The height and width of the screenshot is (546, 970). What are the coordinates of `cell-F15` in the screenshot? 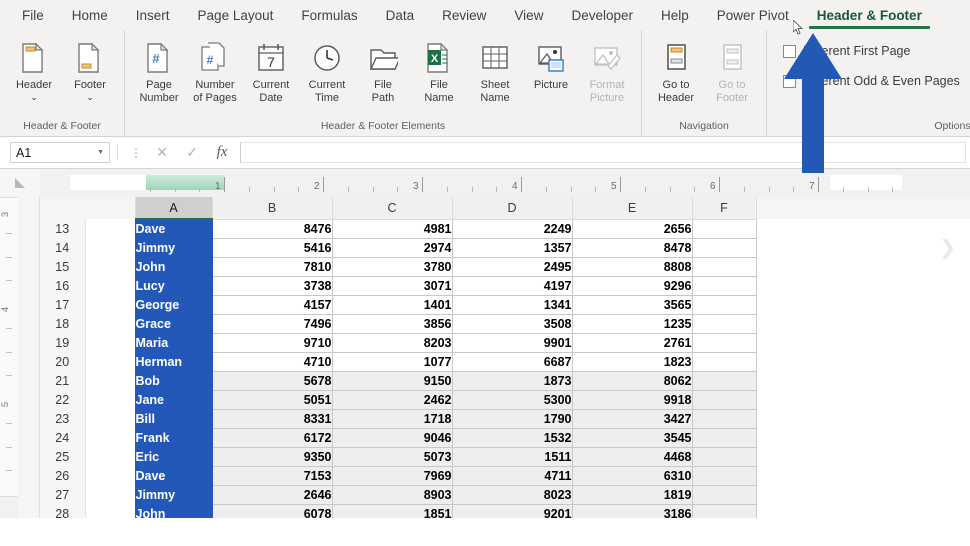 It's located at (724, 266).